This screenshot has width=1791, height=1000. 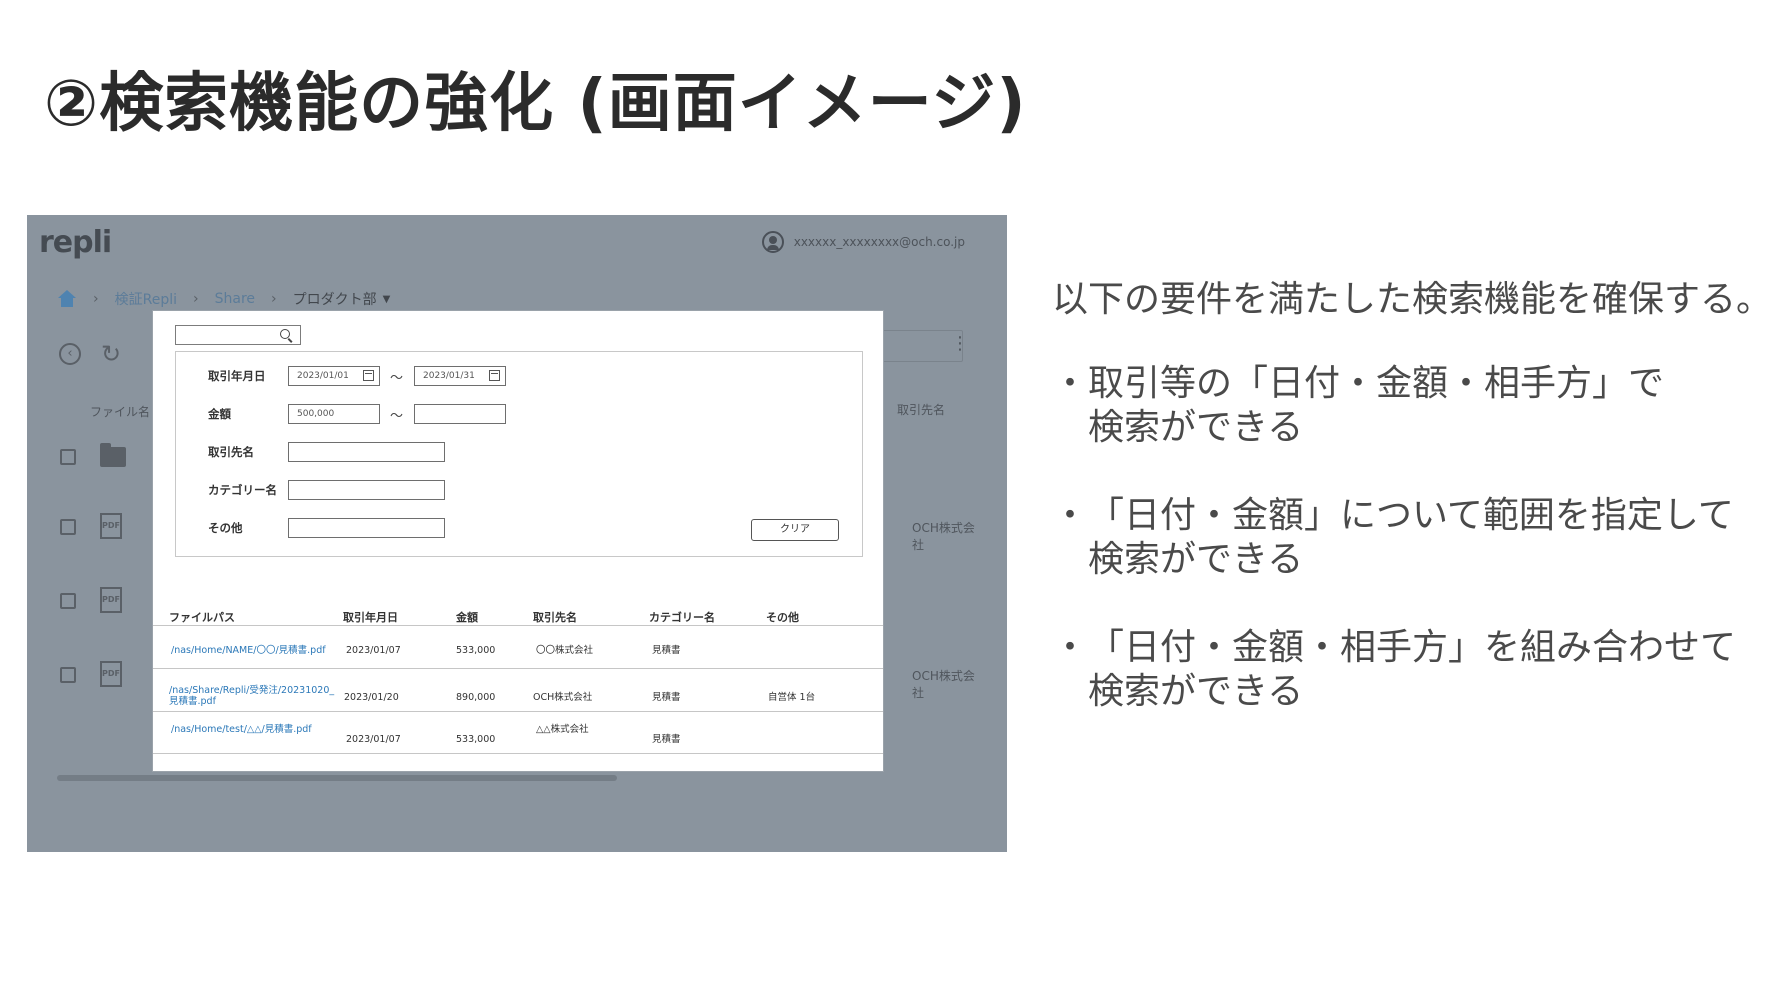 What do you see at coordinates (921, 410) in the screenshot?
I see `column-header-partner: 取引先名` at bounding box center [921, 410].